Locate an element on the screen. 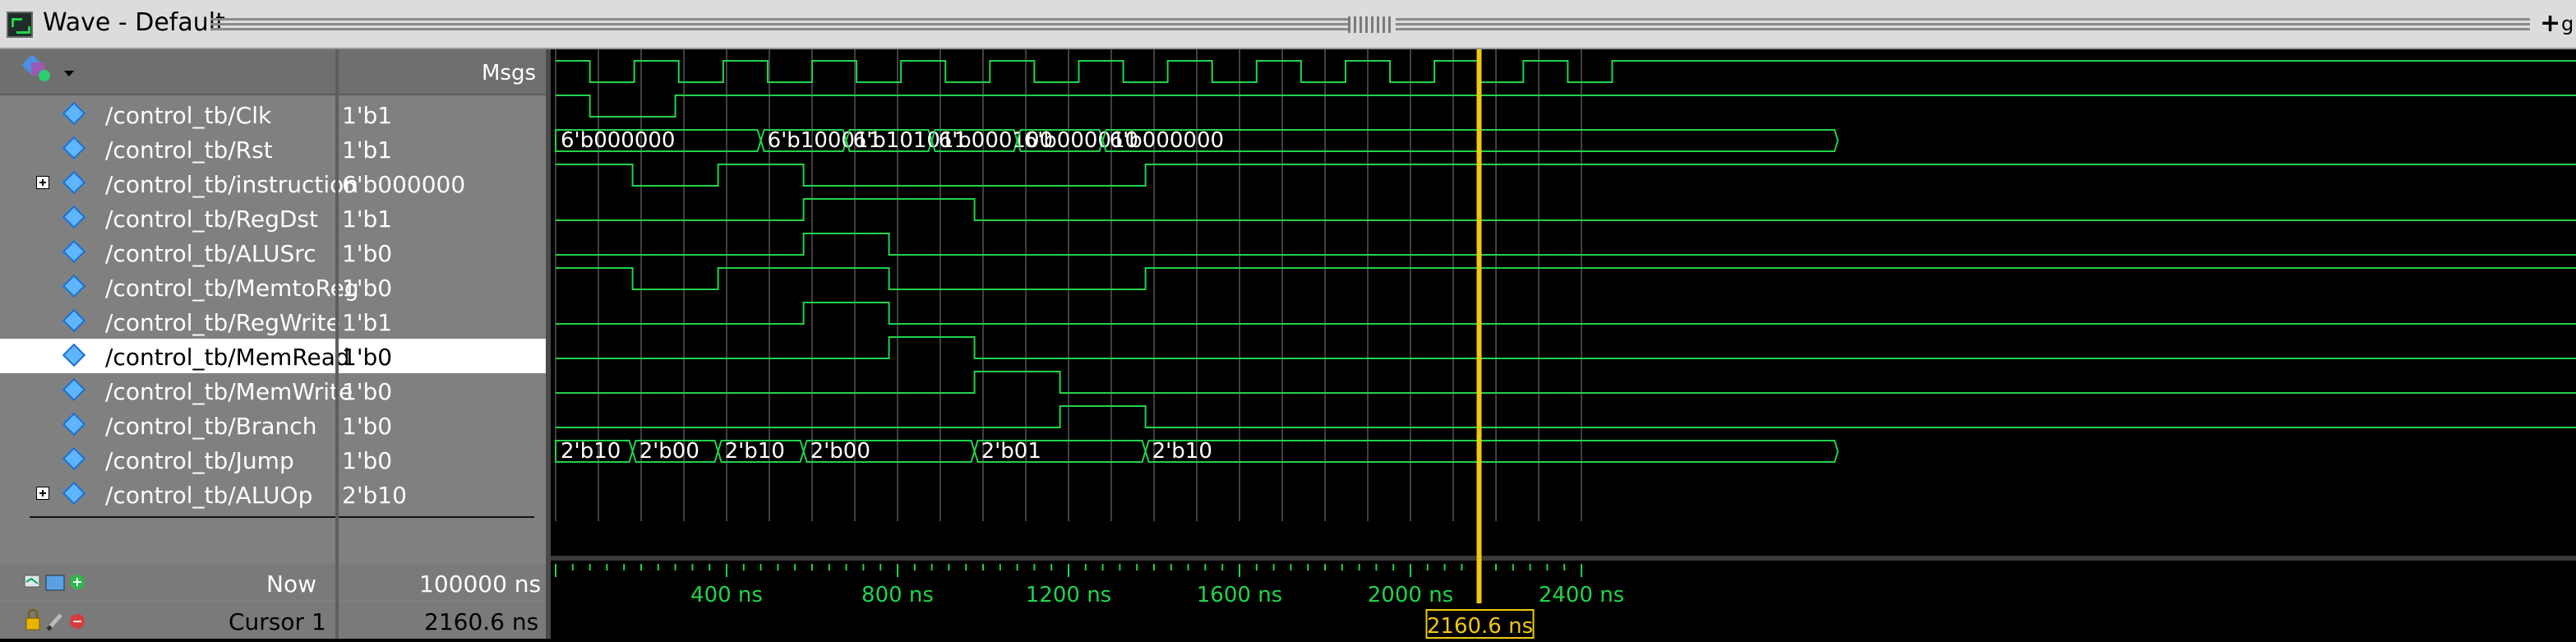 This screenshot has height=642, width=2576. titlebar-trailing-text: g is located at coordinates (2567, 24).